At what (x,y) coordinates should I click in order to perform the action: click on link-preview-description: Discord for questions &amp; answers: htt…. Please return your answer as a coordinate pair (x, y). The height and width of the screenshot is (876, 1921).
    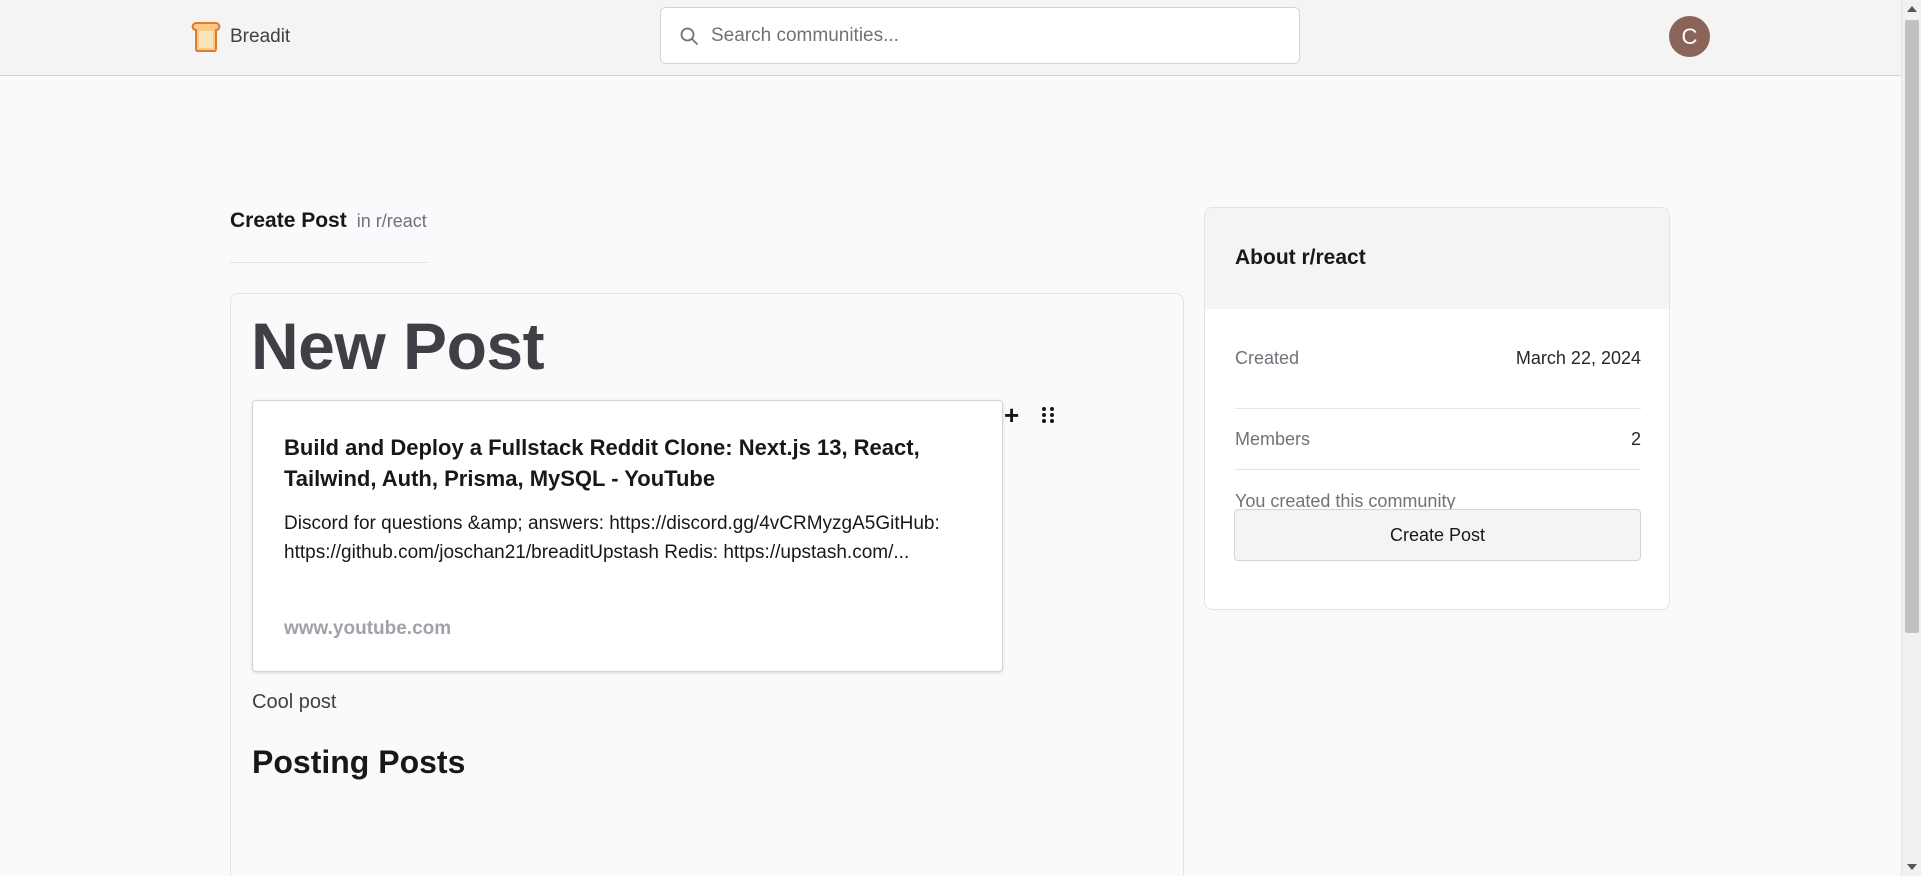
    Looking at the image, I should click on (612, 538).